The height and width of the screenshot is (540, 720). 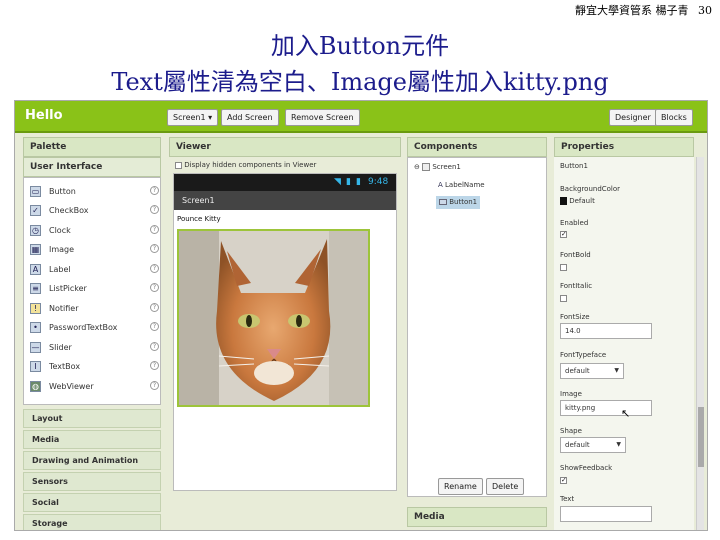 What do you see at coordinates (250, 165) in the screenshot?
I see `hidden-components-label: Display hidden components in Viewer` at bounding box center [250, 165].